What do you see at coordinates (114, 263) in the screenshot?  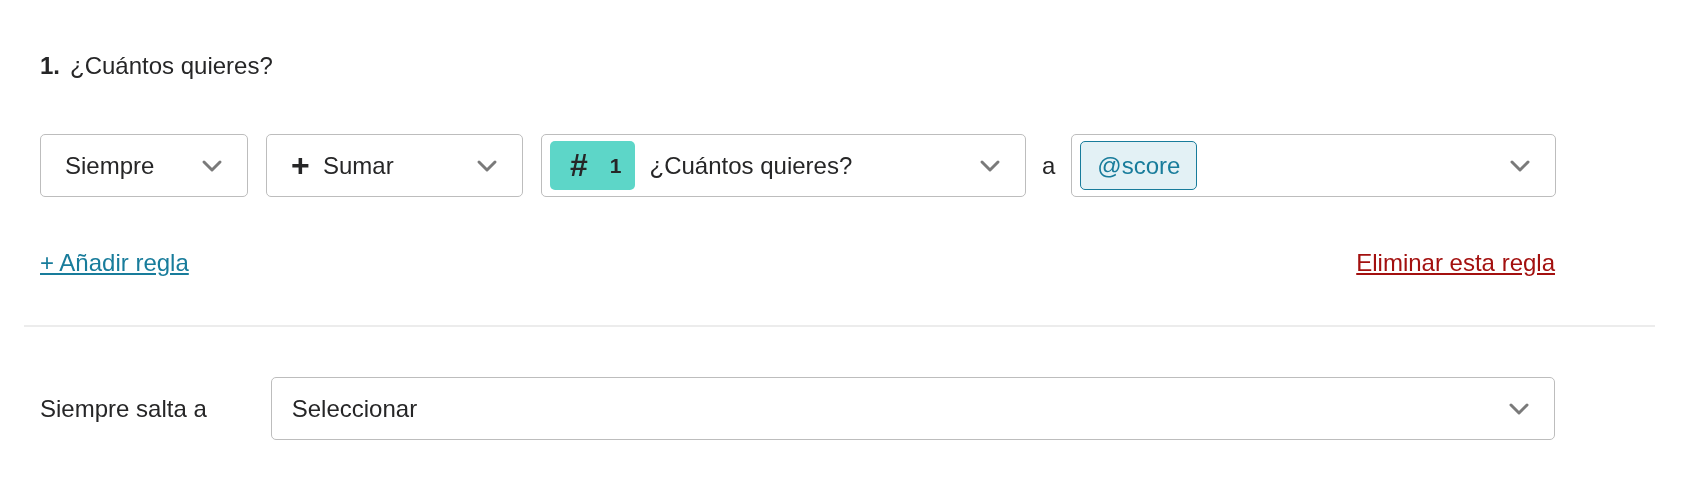 I see `add-rule-link: + Añadir regla` at bounding box center [114, 263].